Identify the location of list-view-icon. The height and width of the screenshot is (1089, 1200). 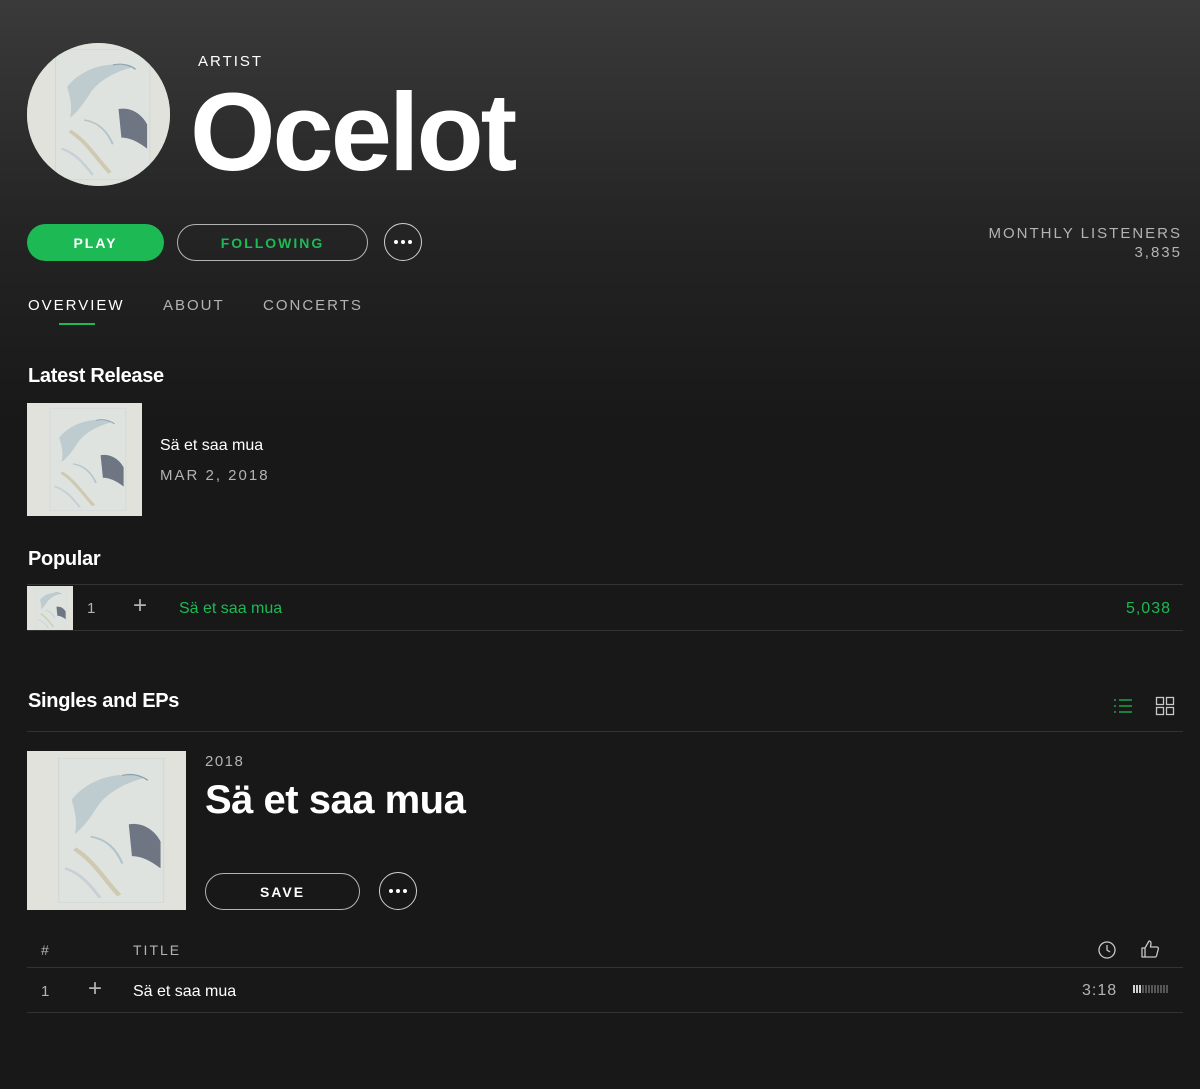
(1123, 706).